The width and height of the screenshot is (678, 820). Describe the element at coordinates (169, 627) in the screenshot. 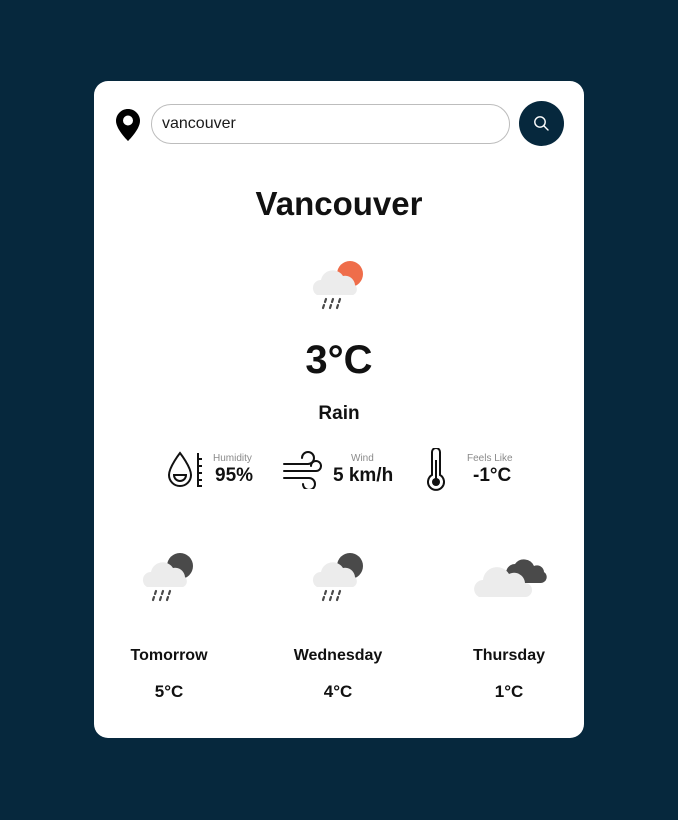

I see `forecast-day-1: Tomorrow 5°C` at that location.